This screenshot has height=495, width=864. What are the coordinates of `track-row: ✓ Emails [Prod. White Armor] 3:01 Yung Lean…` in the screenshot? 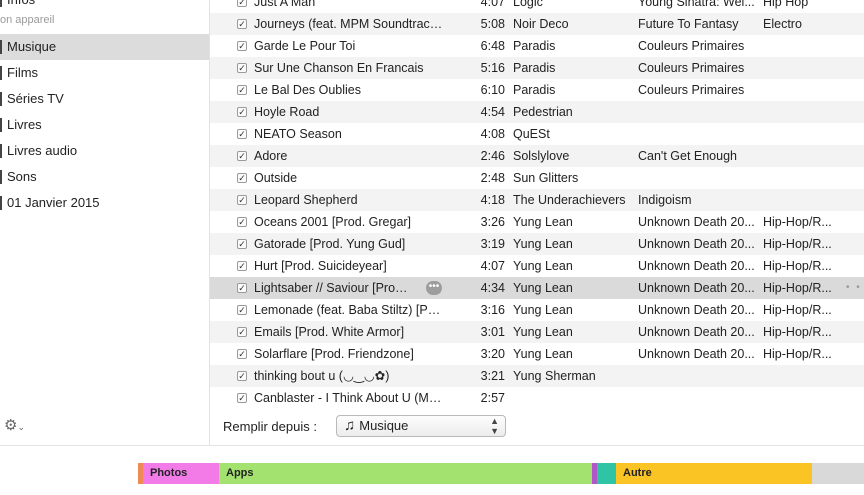 It's located at (537, 332).